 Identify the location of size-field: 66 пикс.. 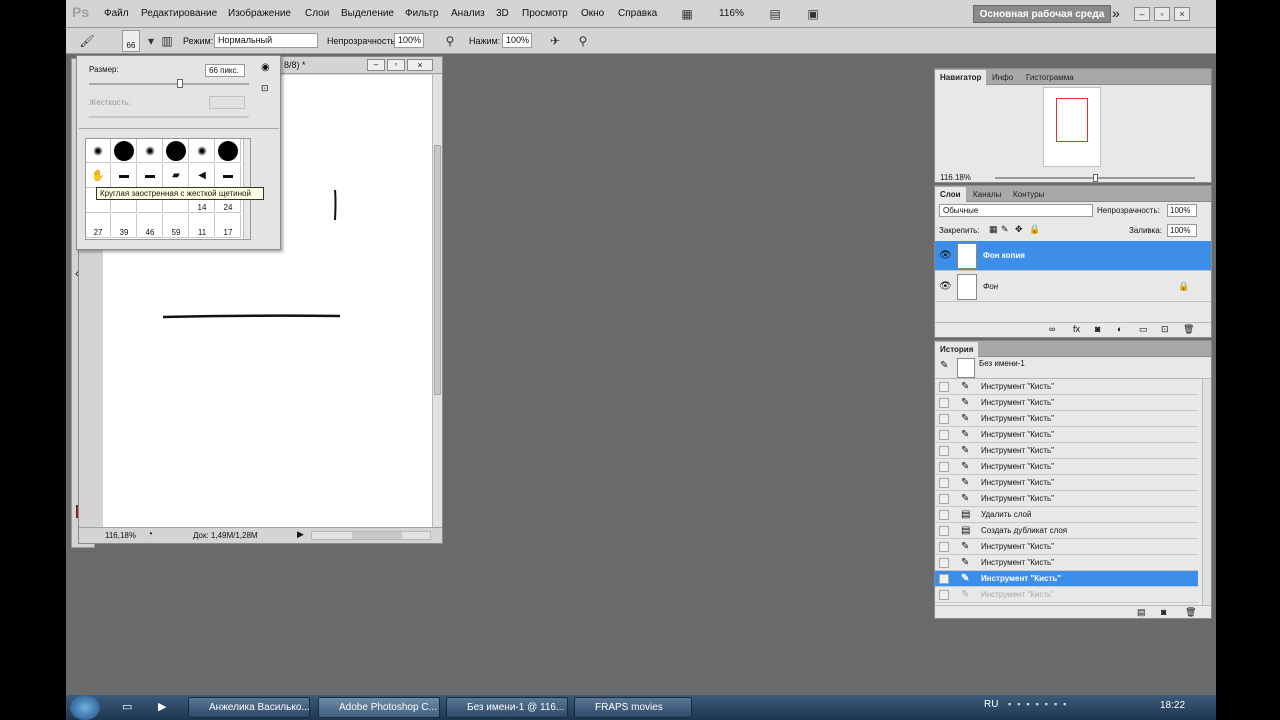
(225, 70).